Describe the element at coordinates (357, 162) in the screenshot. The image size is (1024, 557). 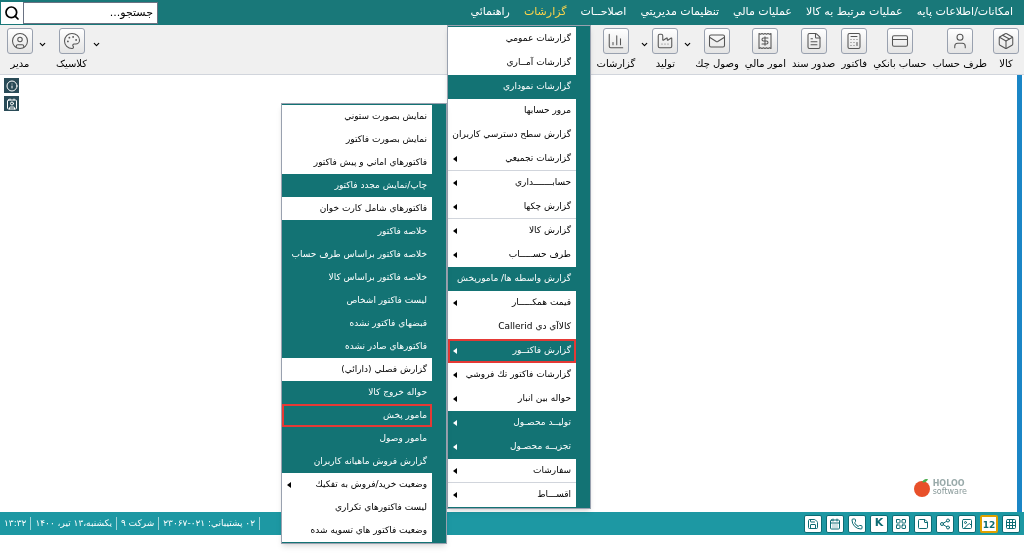
I see `menu-item: فاکتورهاي اماني و پیش فاکتور` at that location.